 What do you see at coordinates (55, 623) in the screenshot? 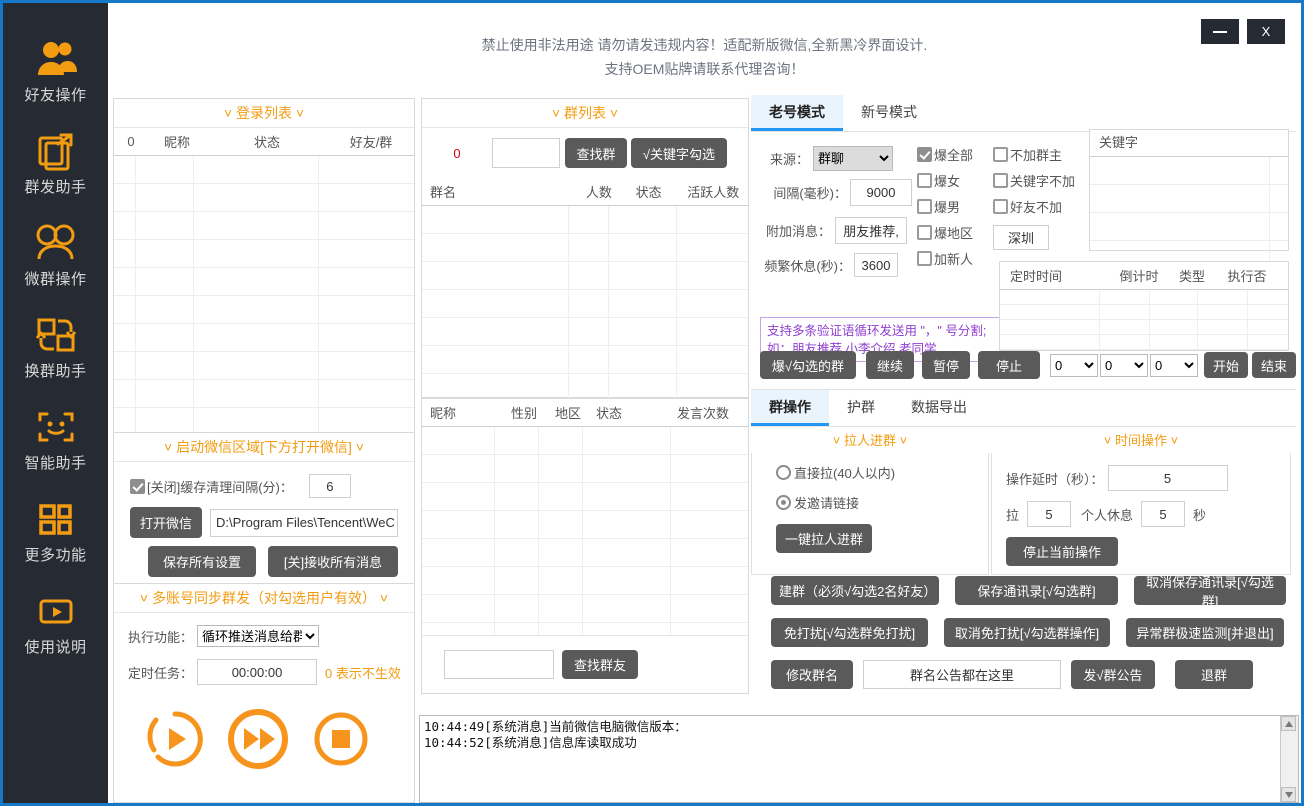
I see `sidebar-item-manual: 使用说明` at bounding box center [55, 623].